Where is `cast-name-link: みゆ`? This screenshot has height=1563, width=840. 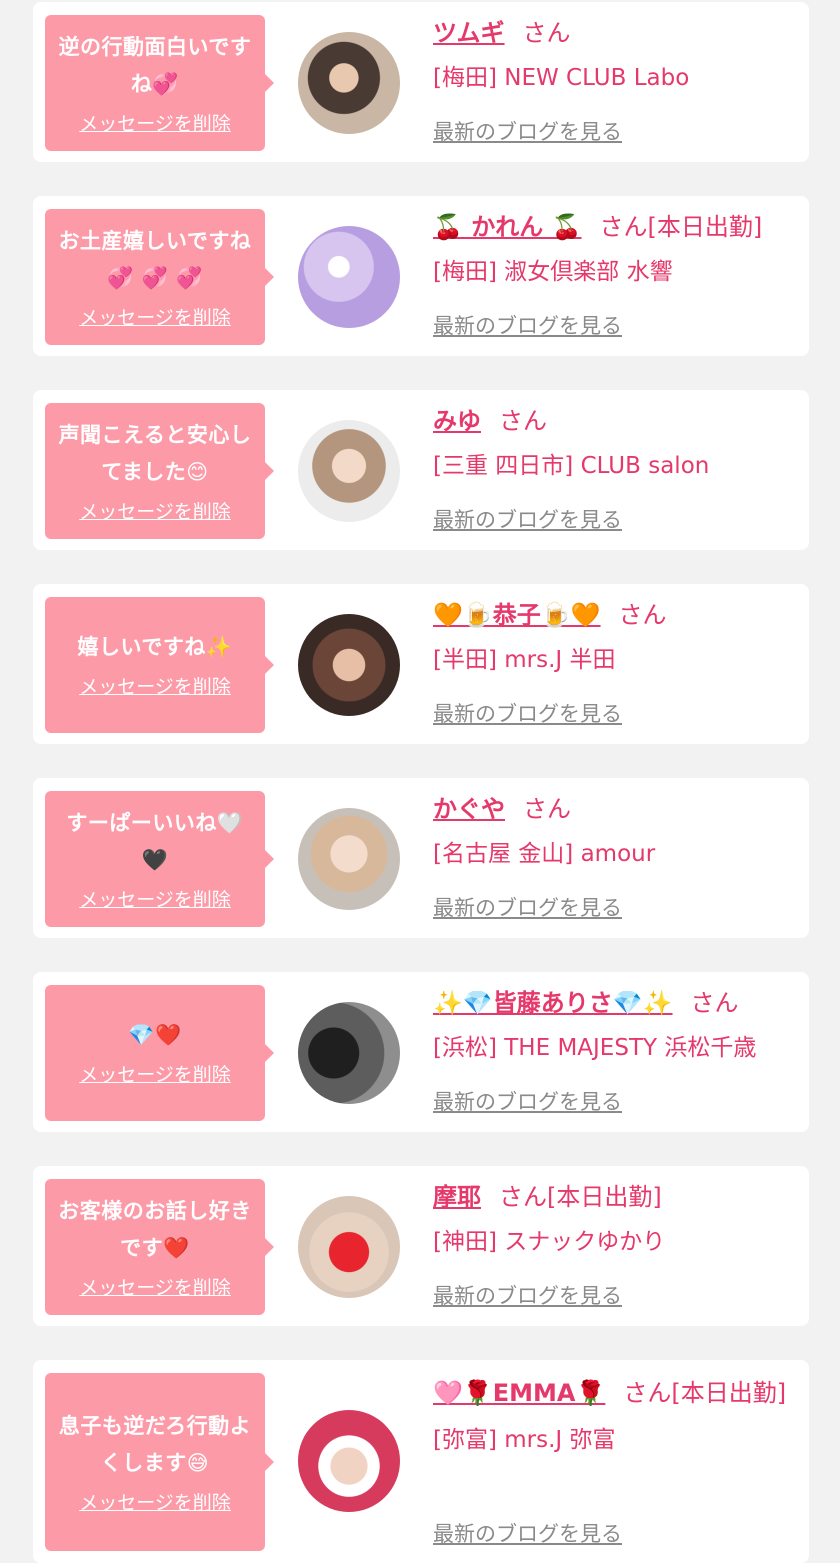 cast-name-link: みゆ is located at coordinates (457, 421).